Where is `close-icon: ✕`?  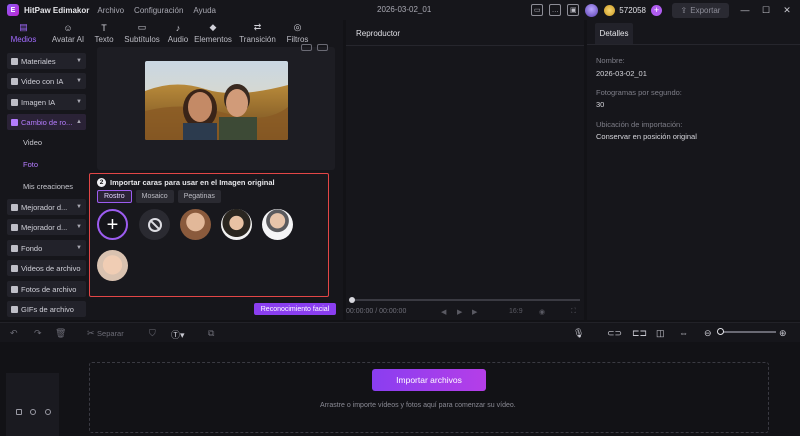
close-icon: ✕ is located at coordinates (787, 10).